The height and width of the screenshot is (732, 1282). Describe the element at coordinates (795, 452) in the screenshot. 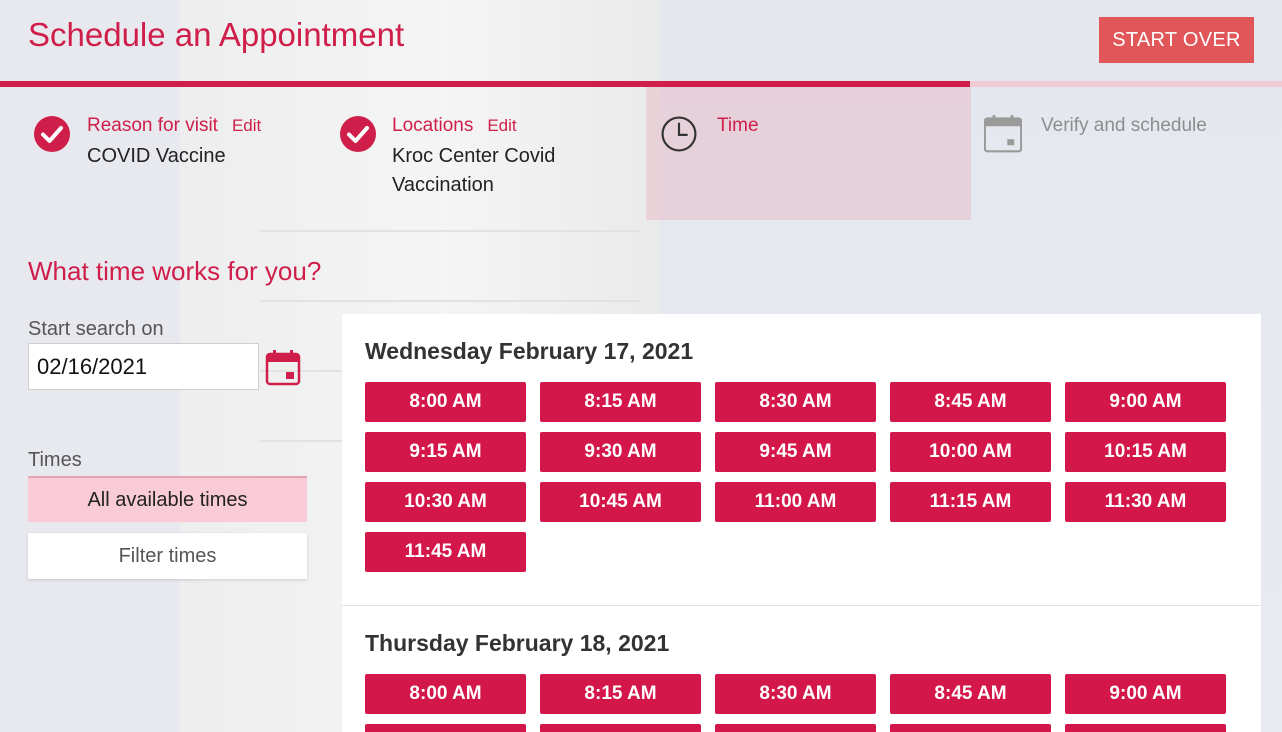

I see `time-slot-button: 9:45 AM` at that location.